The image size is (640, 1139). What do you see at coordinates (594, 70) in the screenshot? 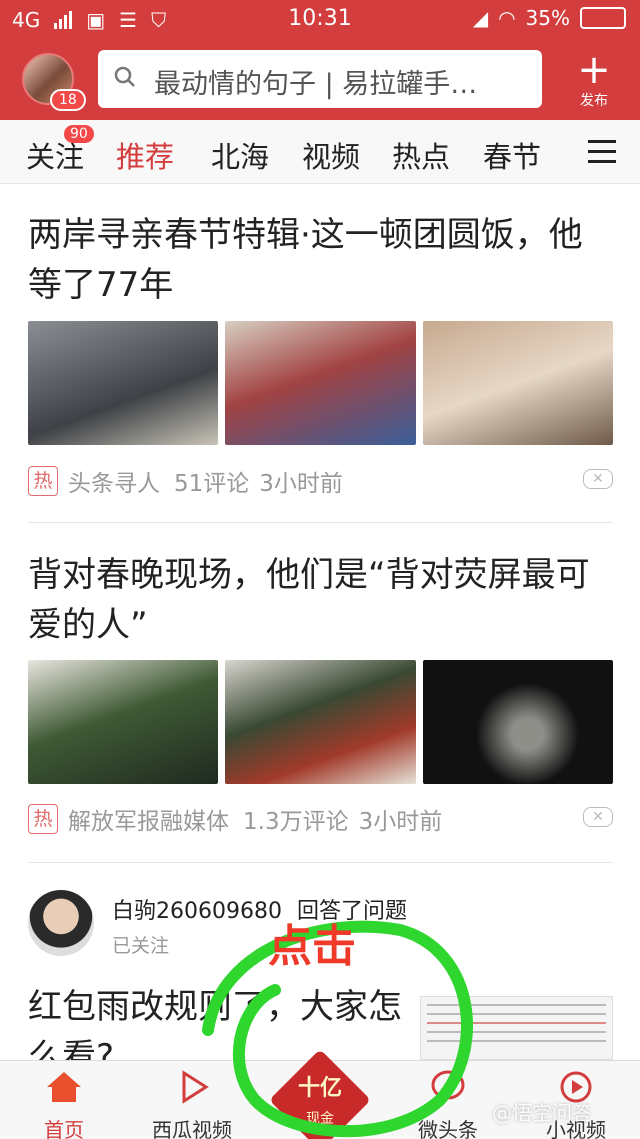
I see `plus-icon: +` at bounding box center [594, 70].